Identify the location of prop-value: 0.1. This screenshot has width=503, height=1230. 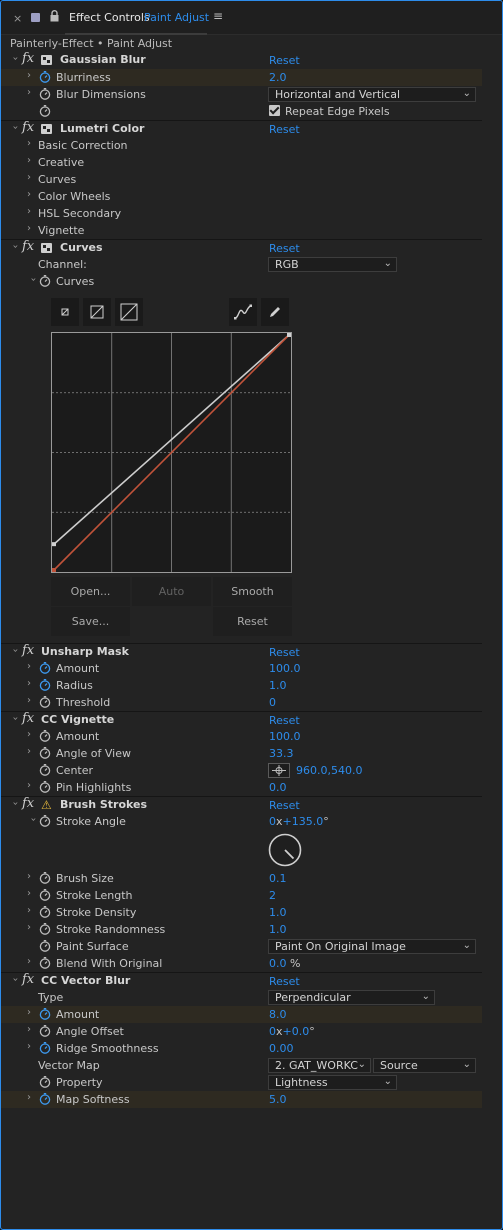
(278, 878).